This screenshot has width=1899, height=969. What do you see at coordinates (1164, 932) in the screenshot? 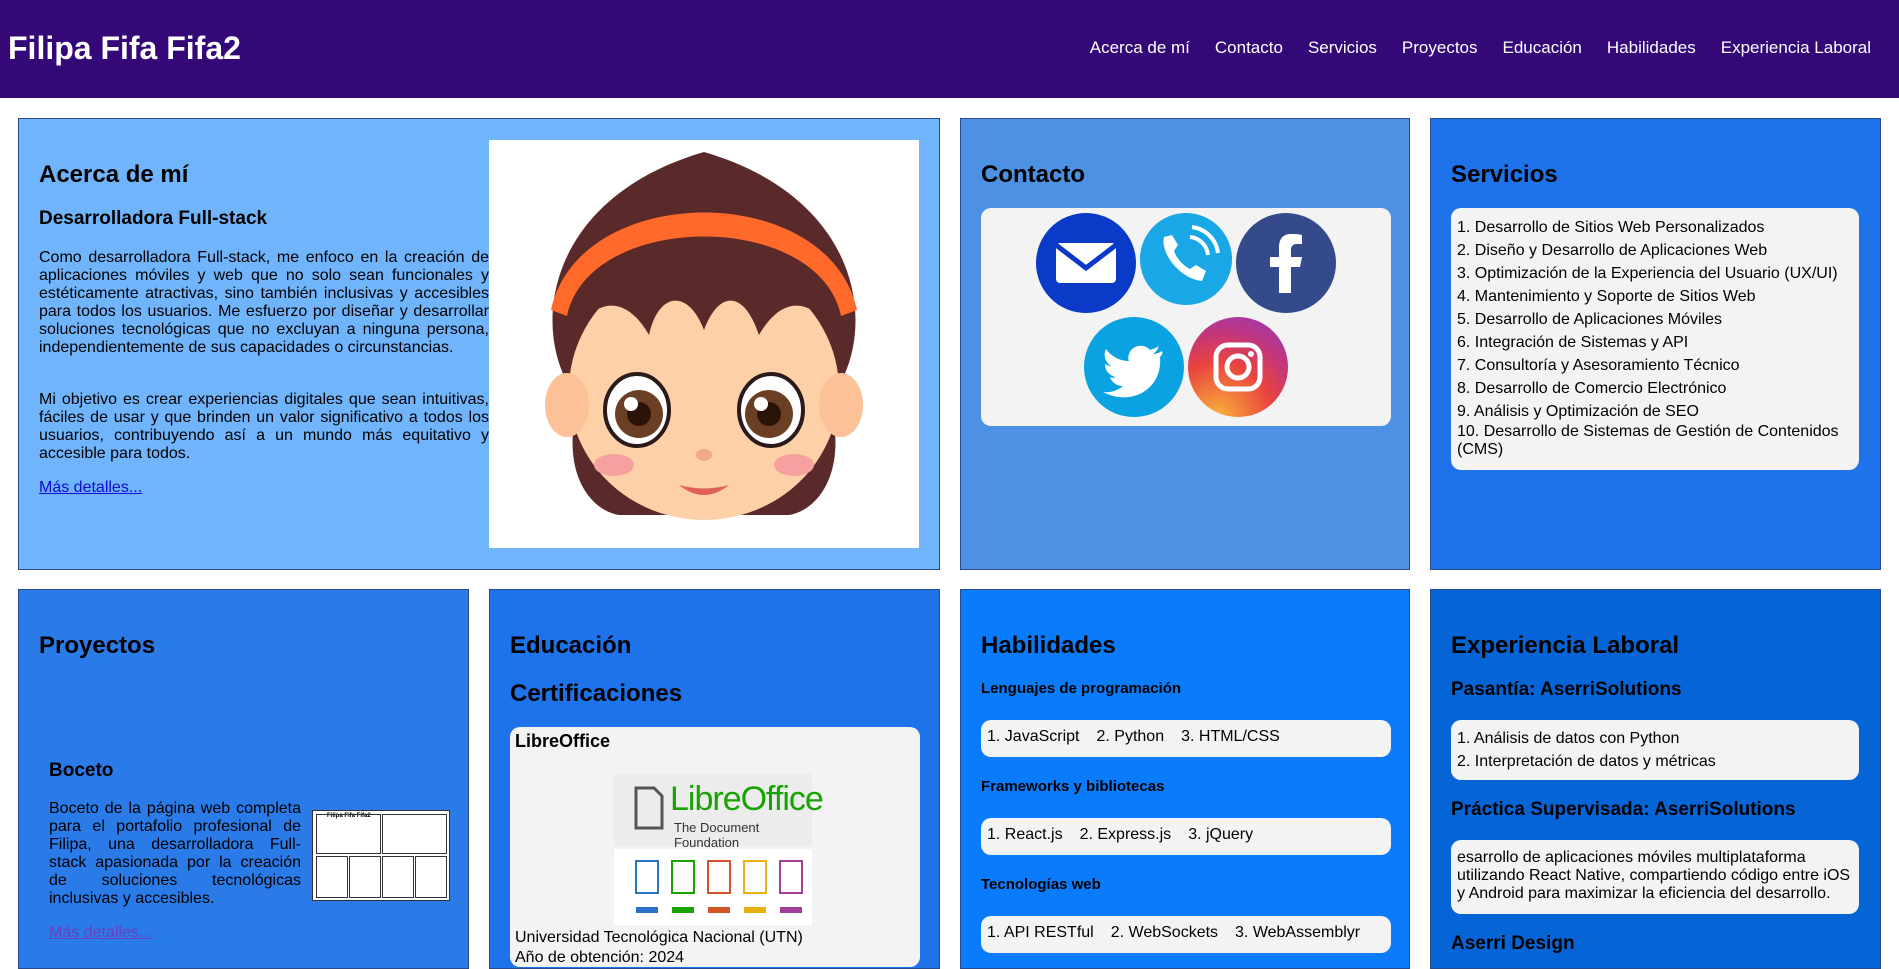
I see `list-item: 2. WebSockets` at bounding box center [1164, 932].